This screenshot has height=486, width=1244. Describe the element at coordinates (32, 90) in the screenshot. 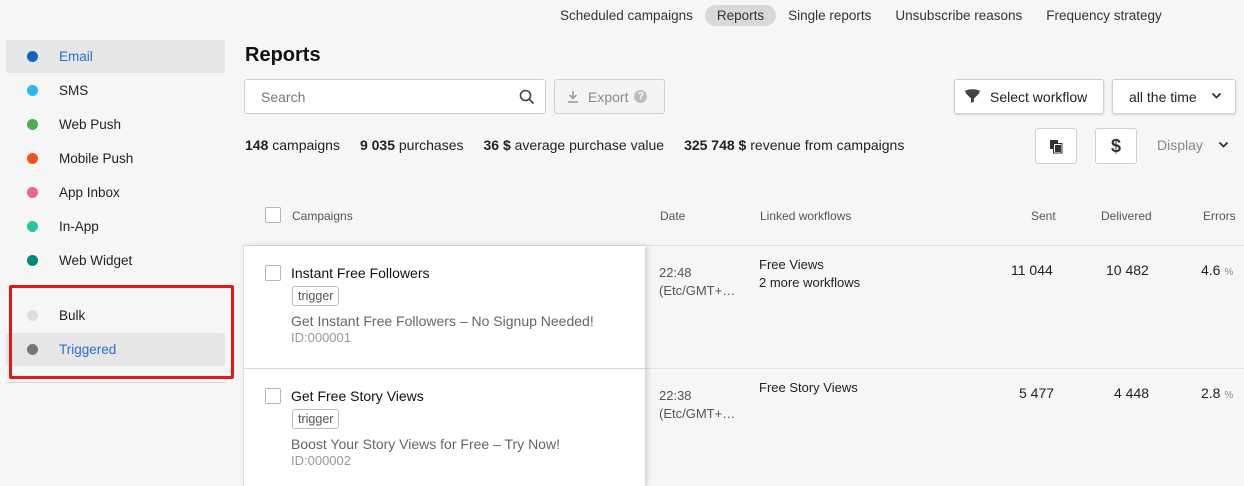

I see `sms-channel-dot-icon` at that location.